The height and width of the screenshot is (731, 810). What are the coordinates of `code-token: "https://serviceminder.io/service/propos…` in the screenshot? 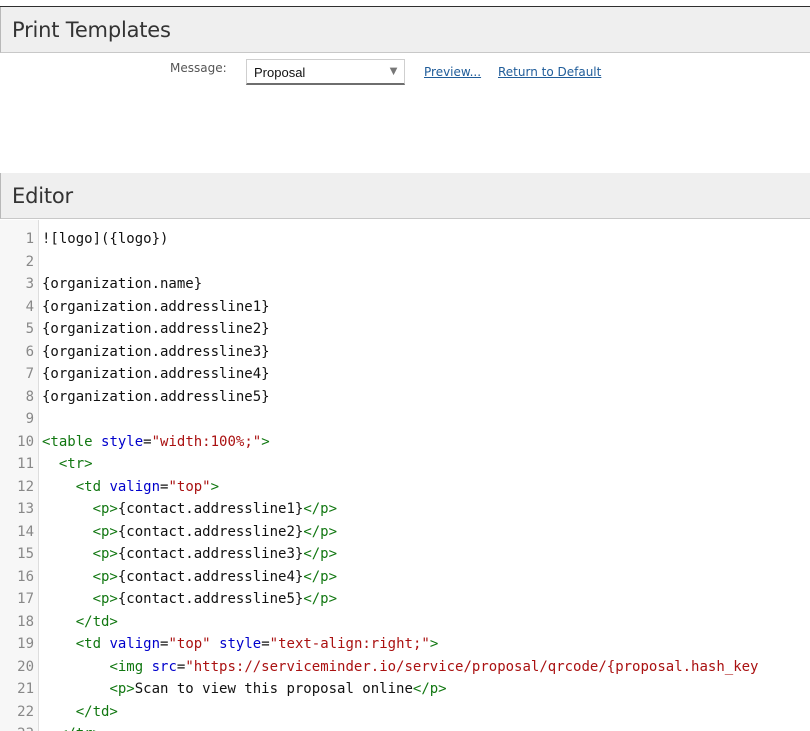 It's located at (472, 666).